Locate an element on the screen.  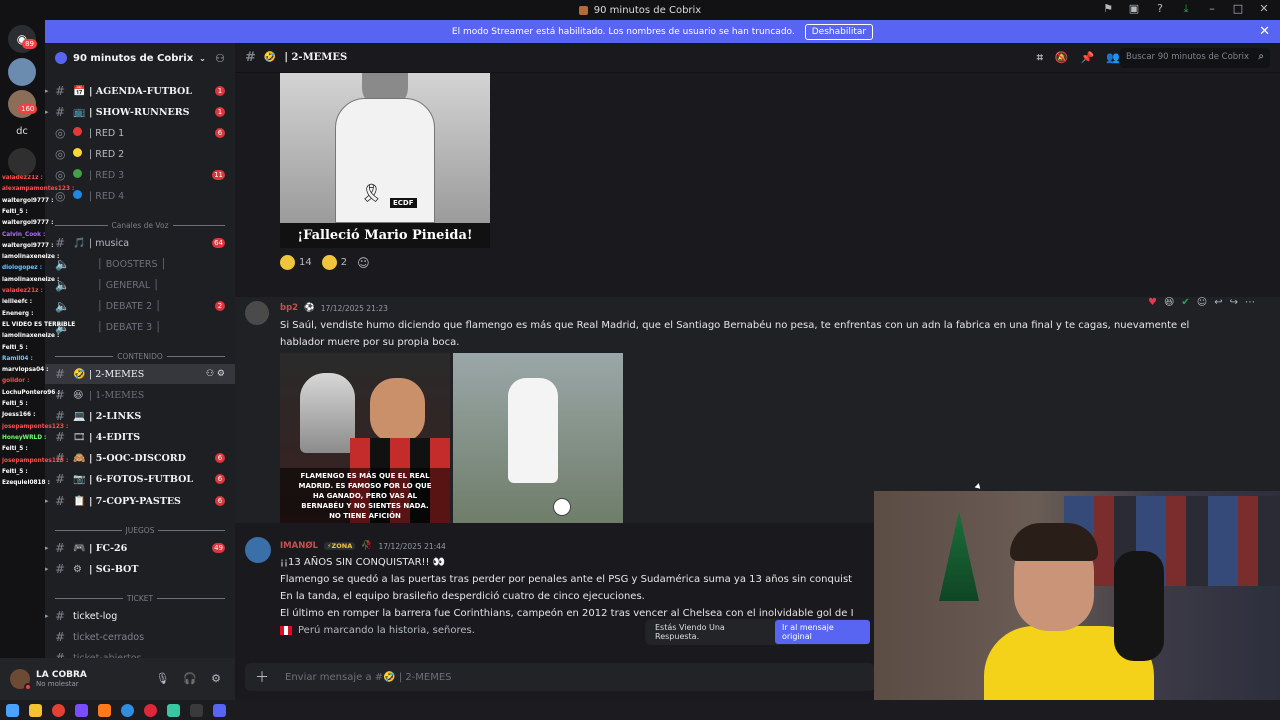
maximize-icon: □ is located at coordinates (1238, 9).